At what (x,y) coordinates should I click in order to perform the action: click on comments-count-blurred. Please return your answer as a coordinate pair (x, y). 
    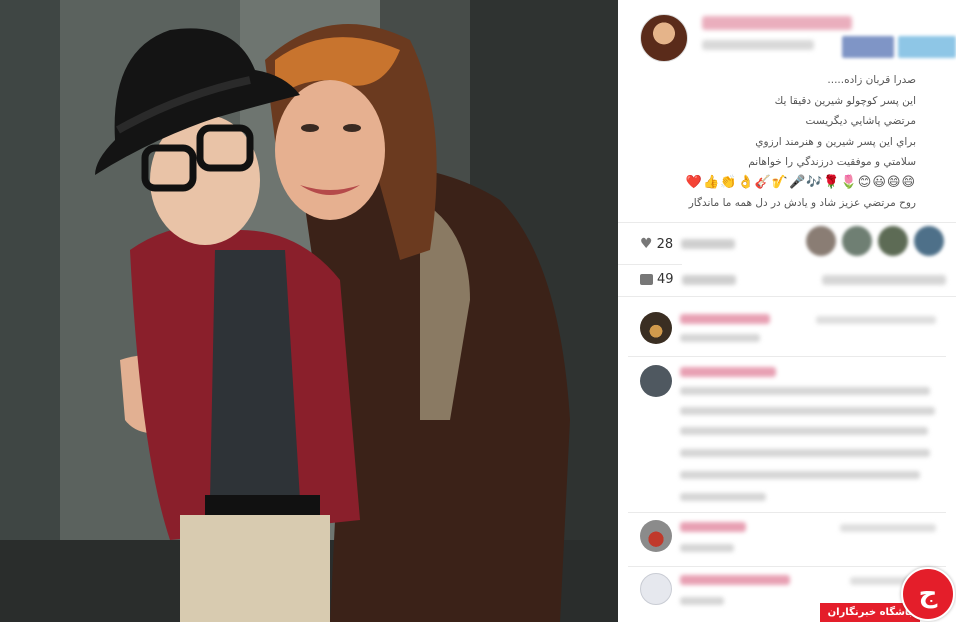
    Looking at the image, I should click on (708, 279).